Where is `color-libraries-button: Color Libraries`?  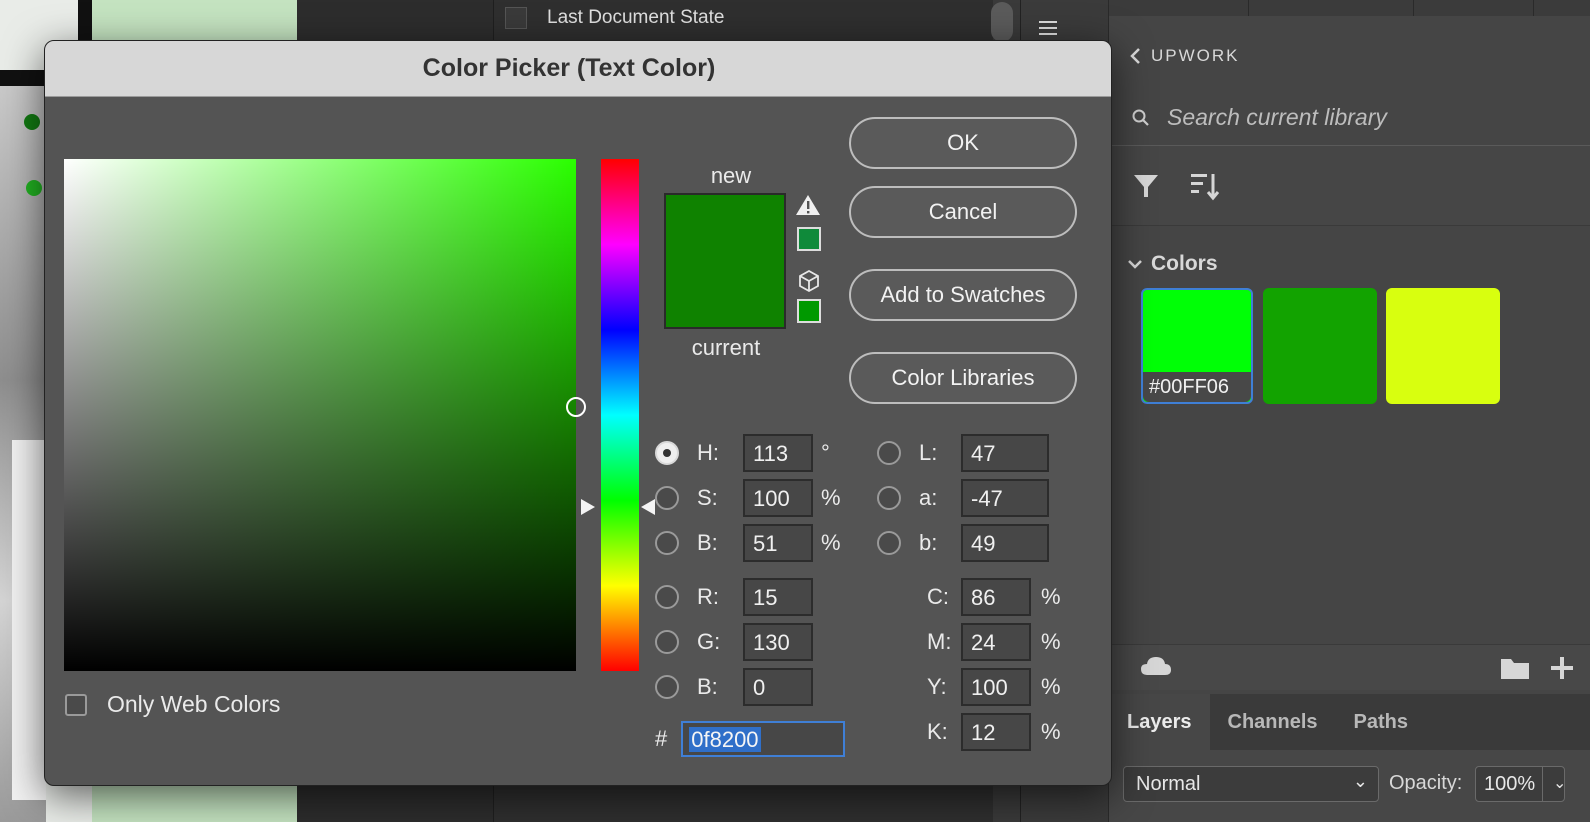 color-libraries-button: Color Libraries is located at coordinates (963, 378).